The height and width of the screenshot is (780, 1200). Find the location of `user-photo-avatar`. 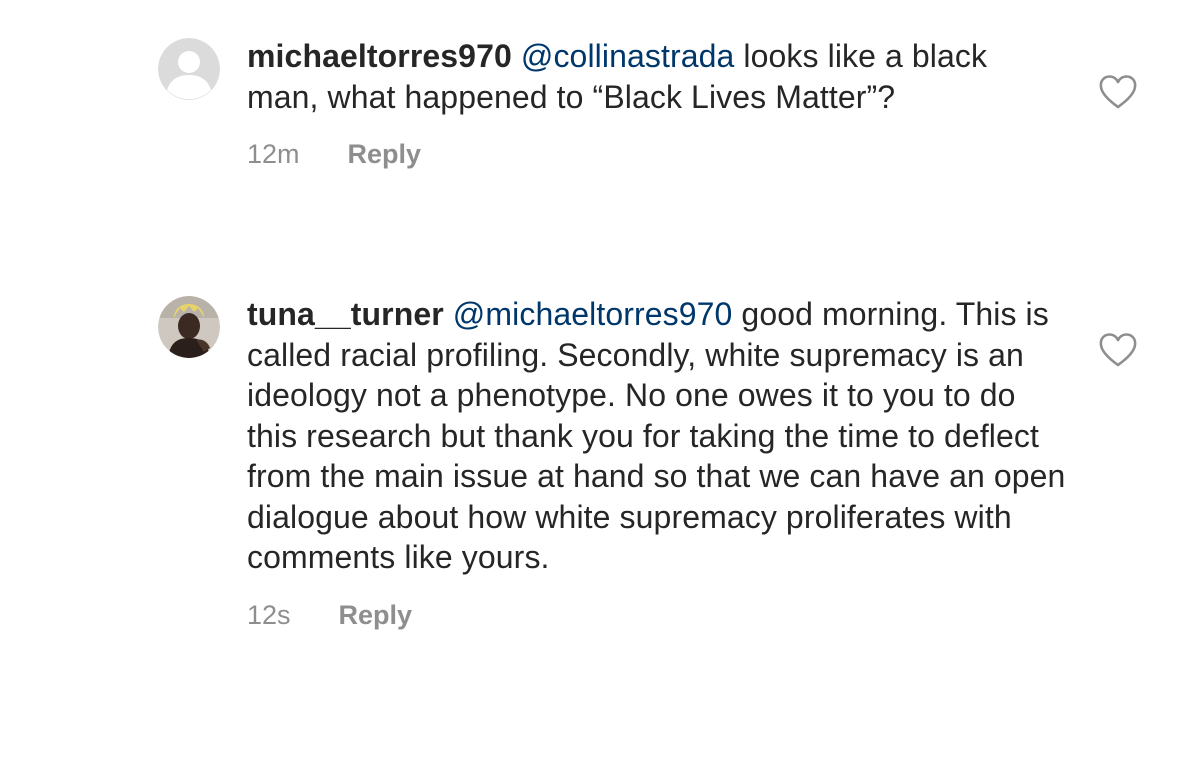

user-photo-avatar is located at coordinates (189, 327).